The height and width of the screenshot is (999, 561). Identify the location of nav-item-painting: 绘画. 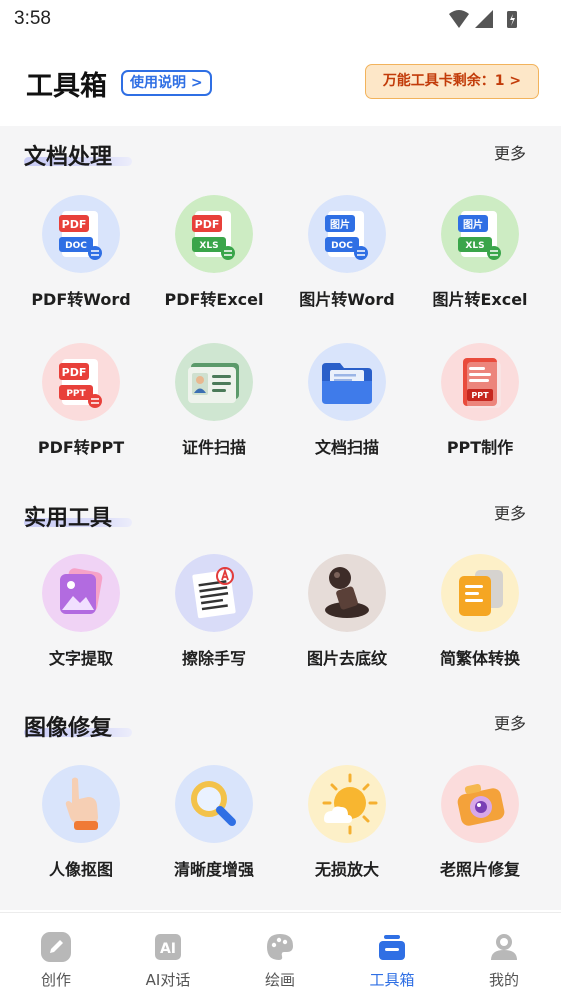
(280, 956).